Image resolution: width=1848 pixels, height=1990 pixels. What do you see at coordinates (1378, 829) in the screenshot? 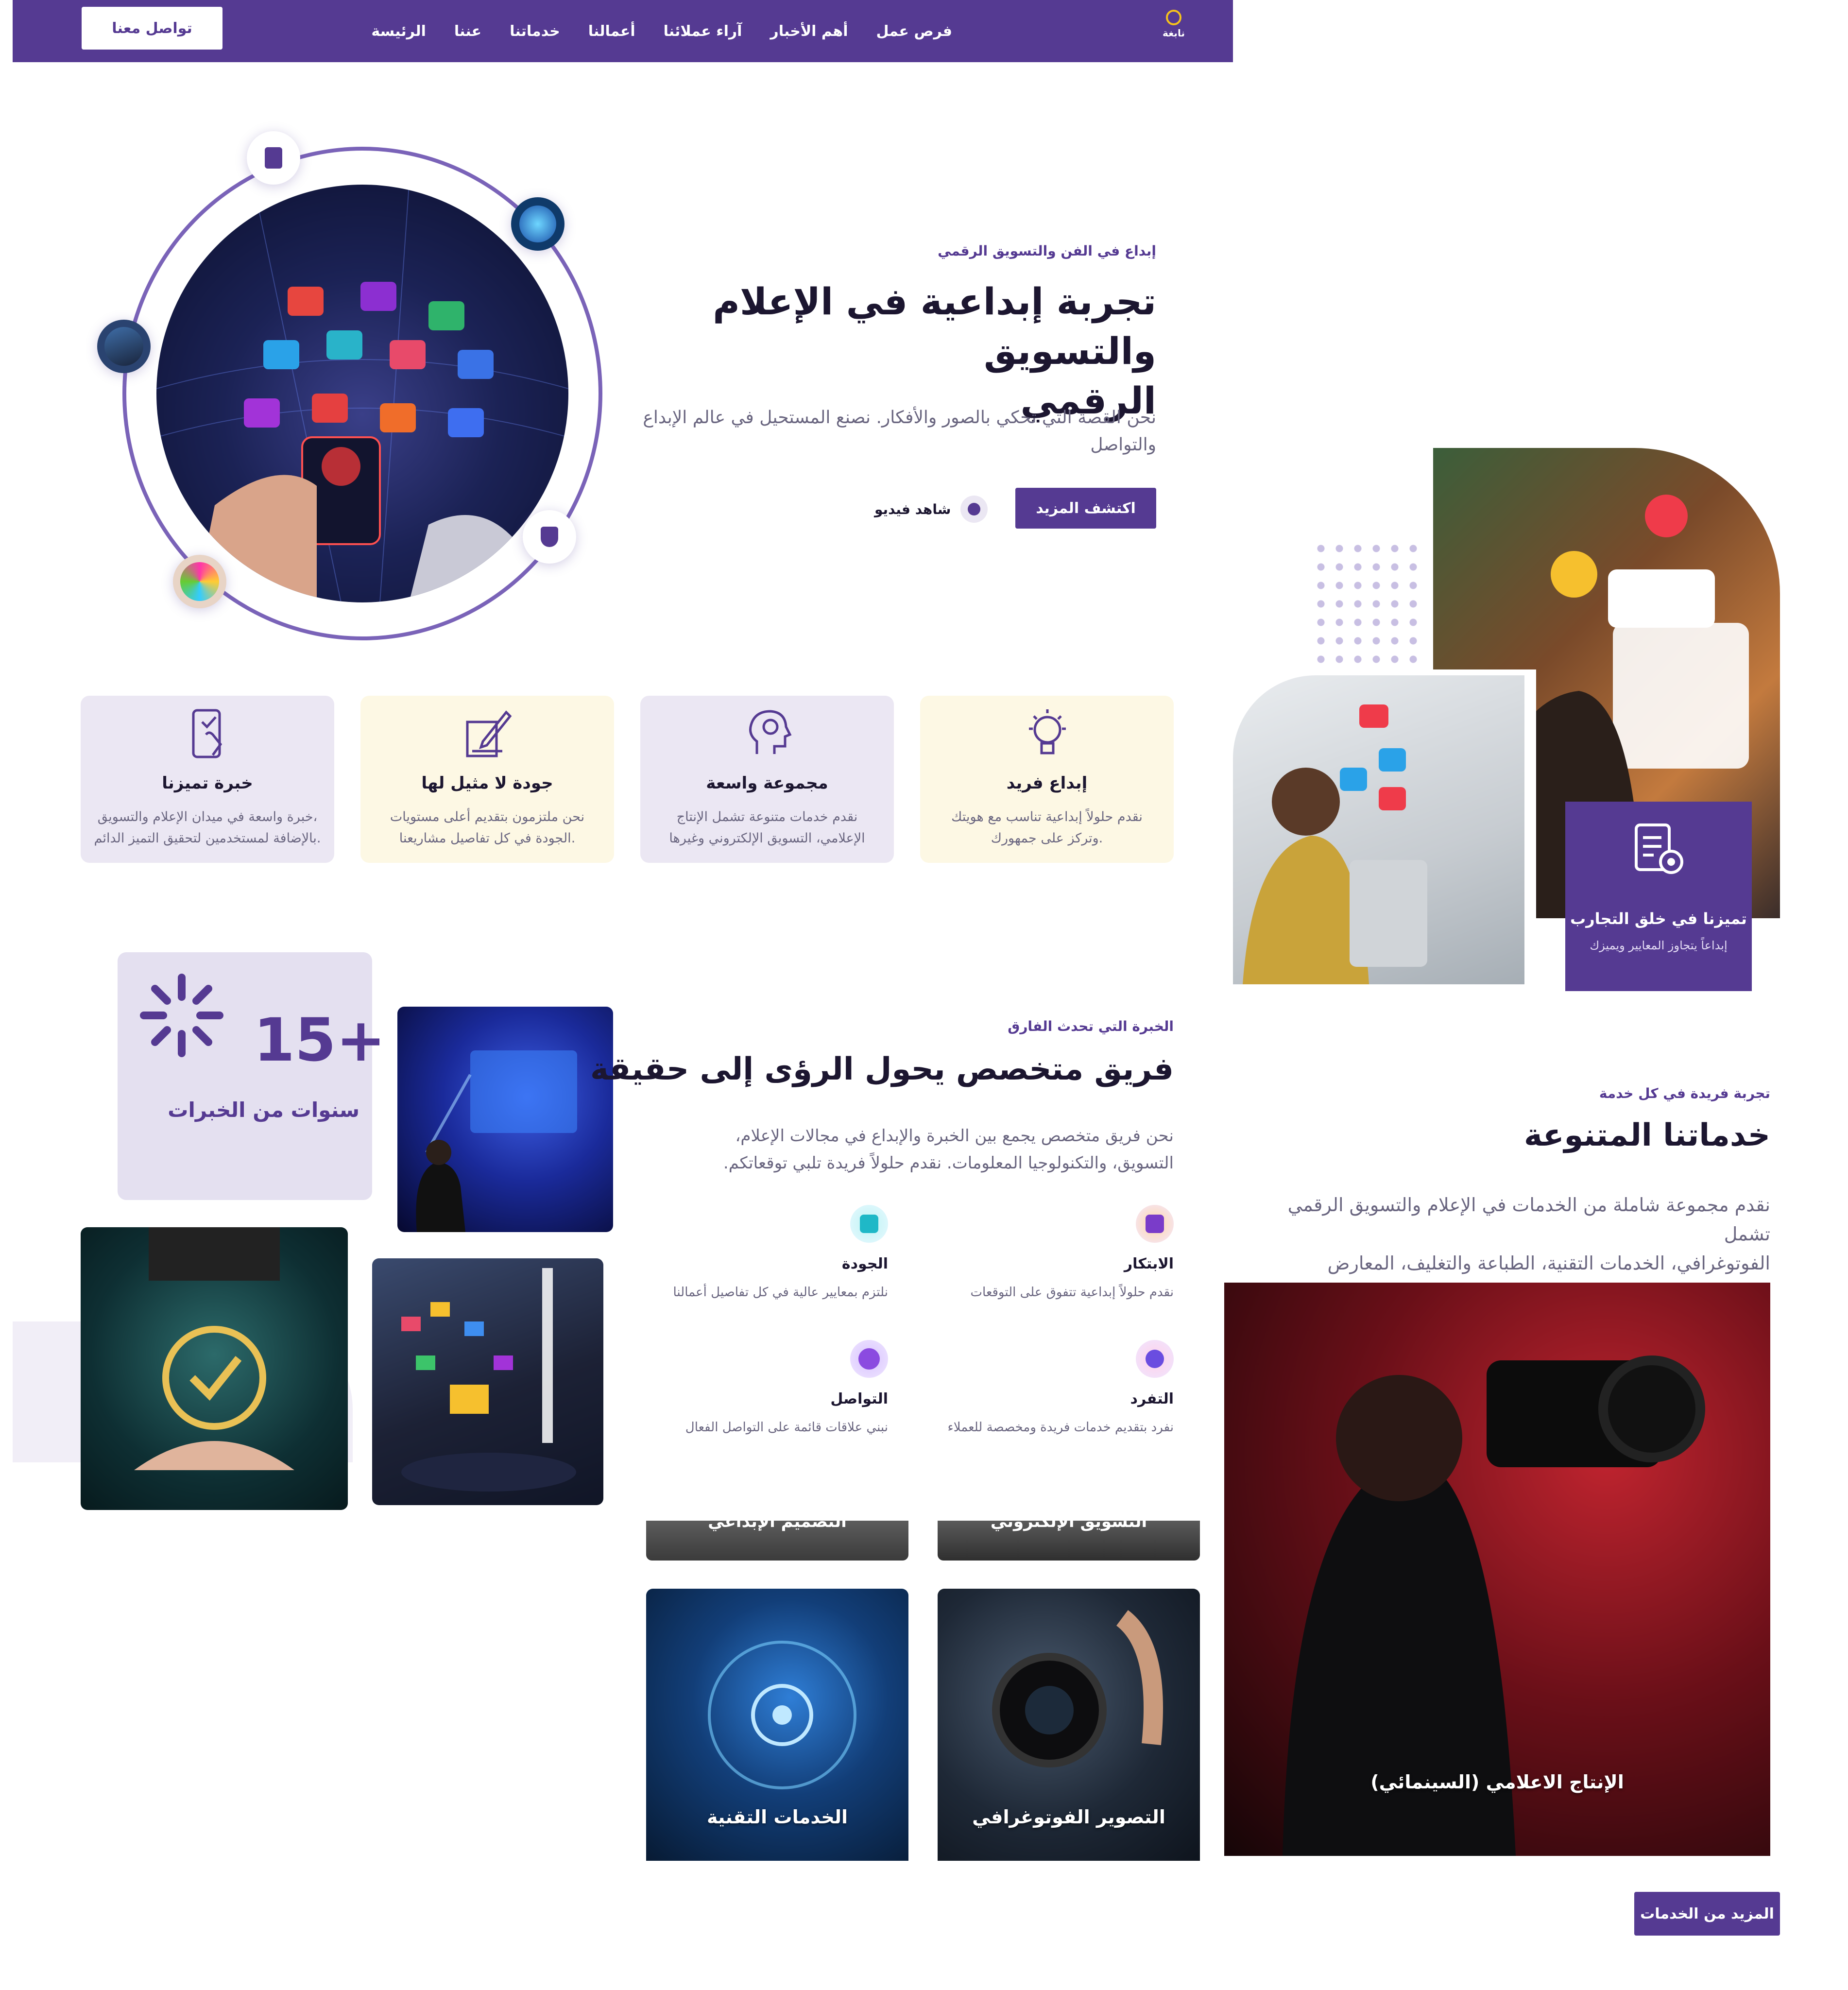
I see `woman-tablet-image` at bounding box center [1378, 829].